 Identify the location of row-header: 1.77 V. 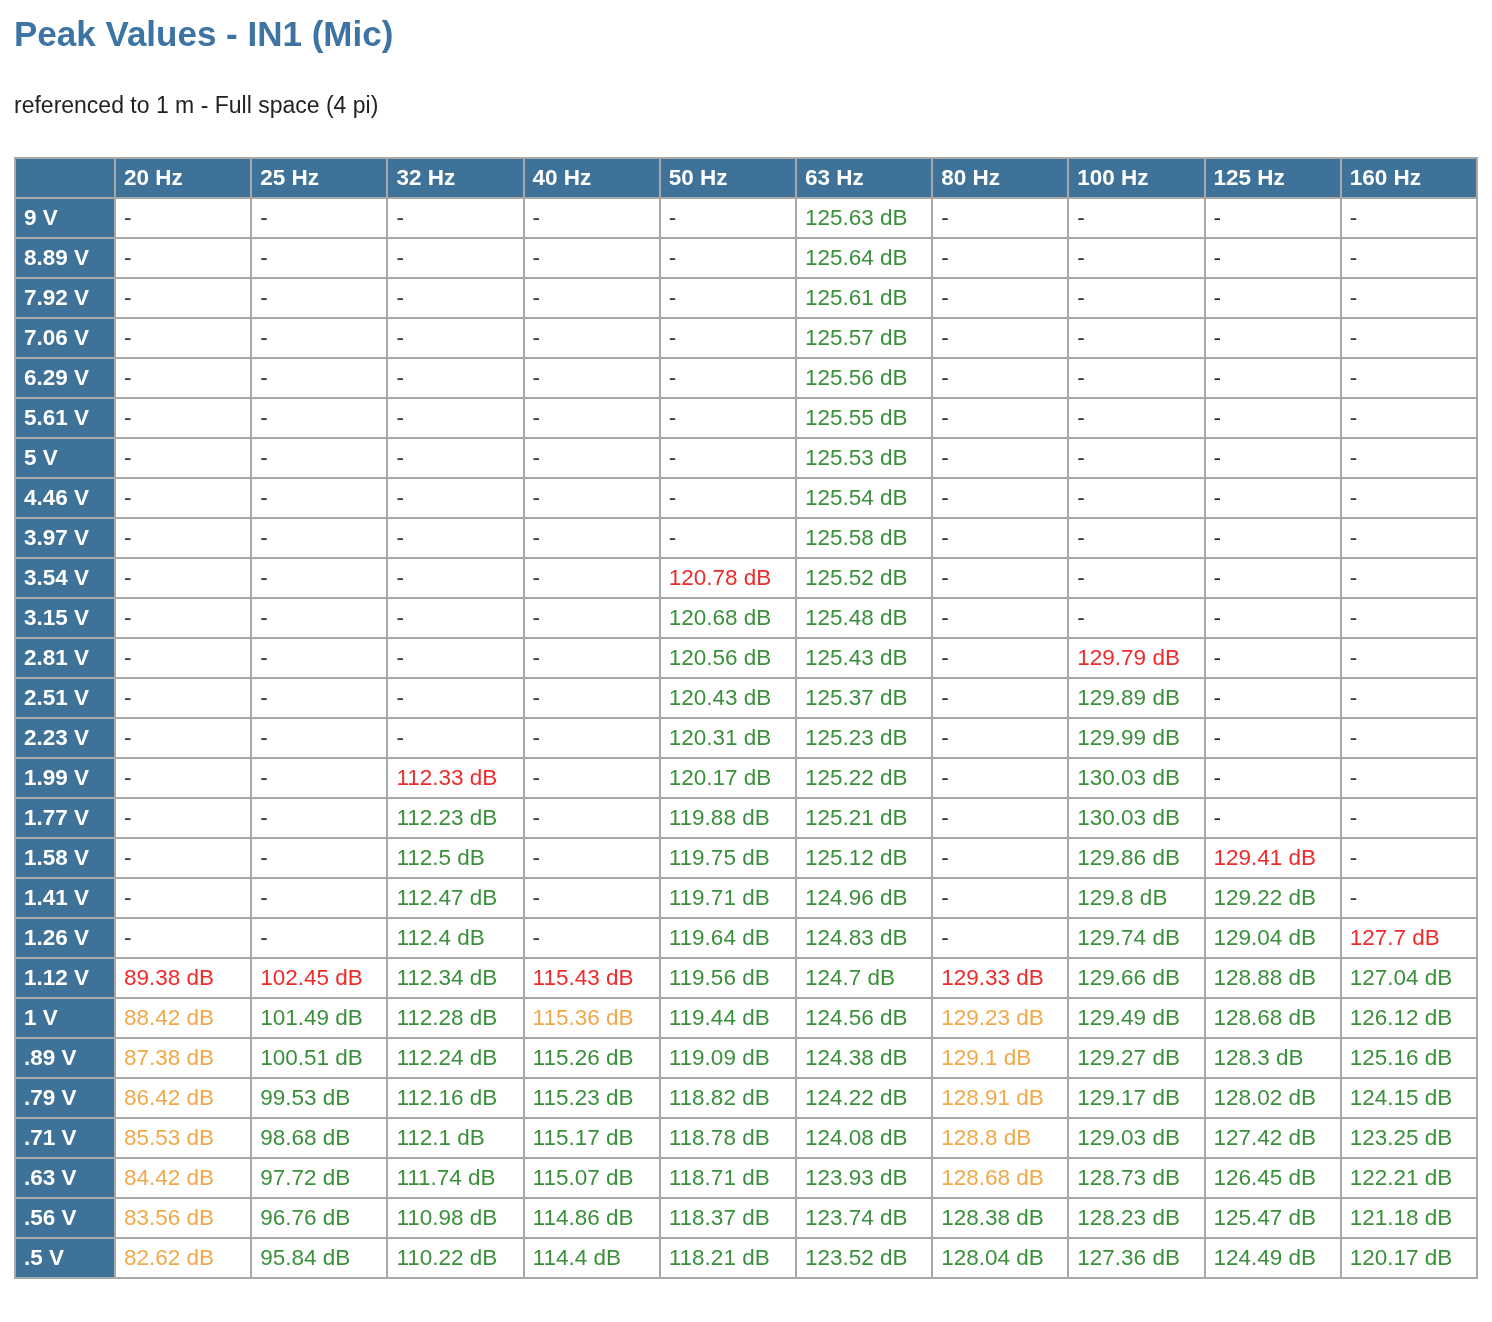
(65, 818).